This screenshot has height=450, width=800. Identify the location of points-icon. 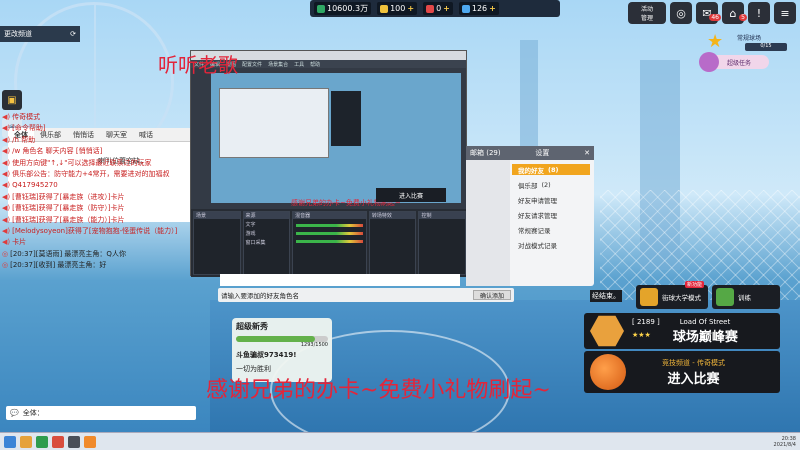
(321, 8).